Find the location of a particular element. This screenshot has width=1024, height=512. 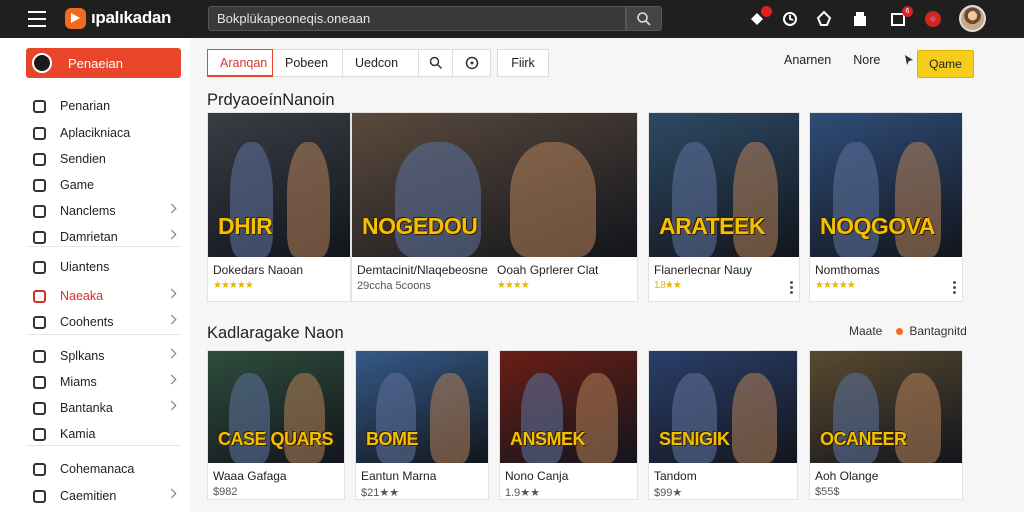

puzzle-icon is located at coordinates (39, 237).